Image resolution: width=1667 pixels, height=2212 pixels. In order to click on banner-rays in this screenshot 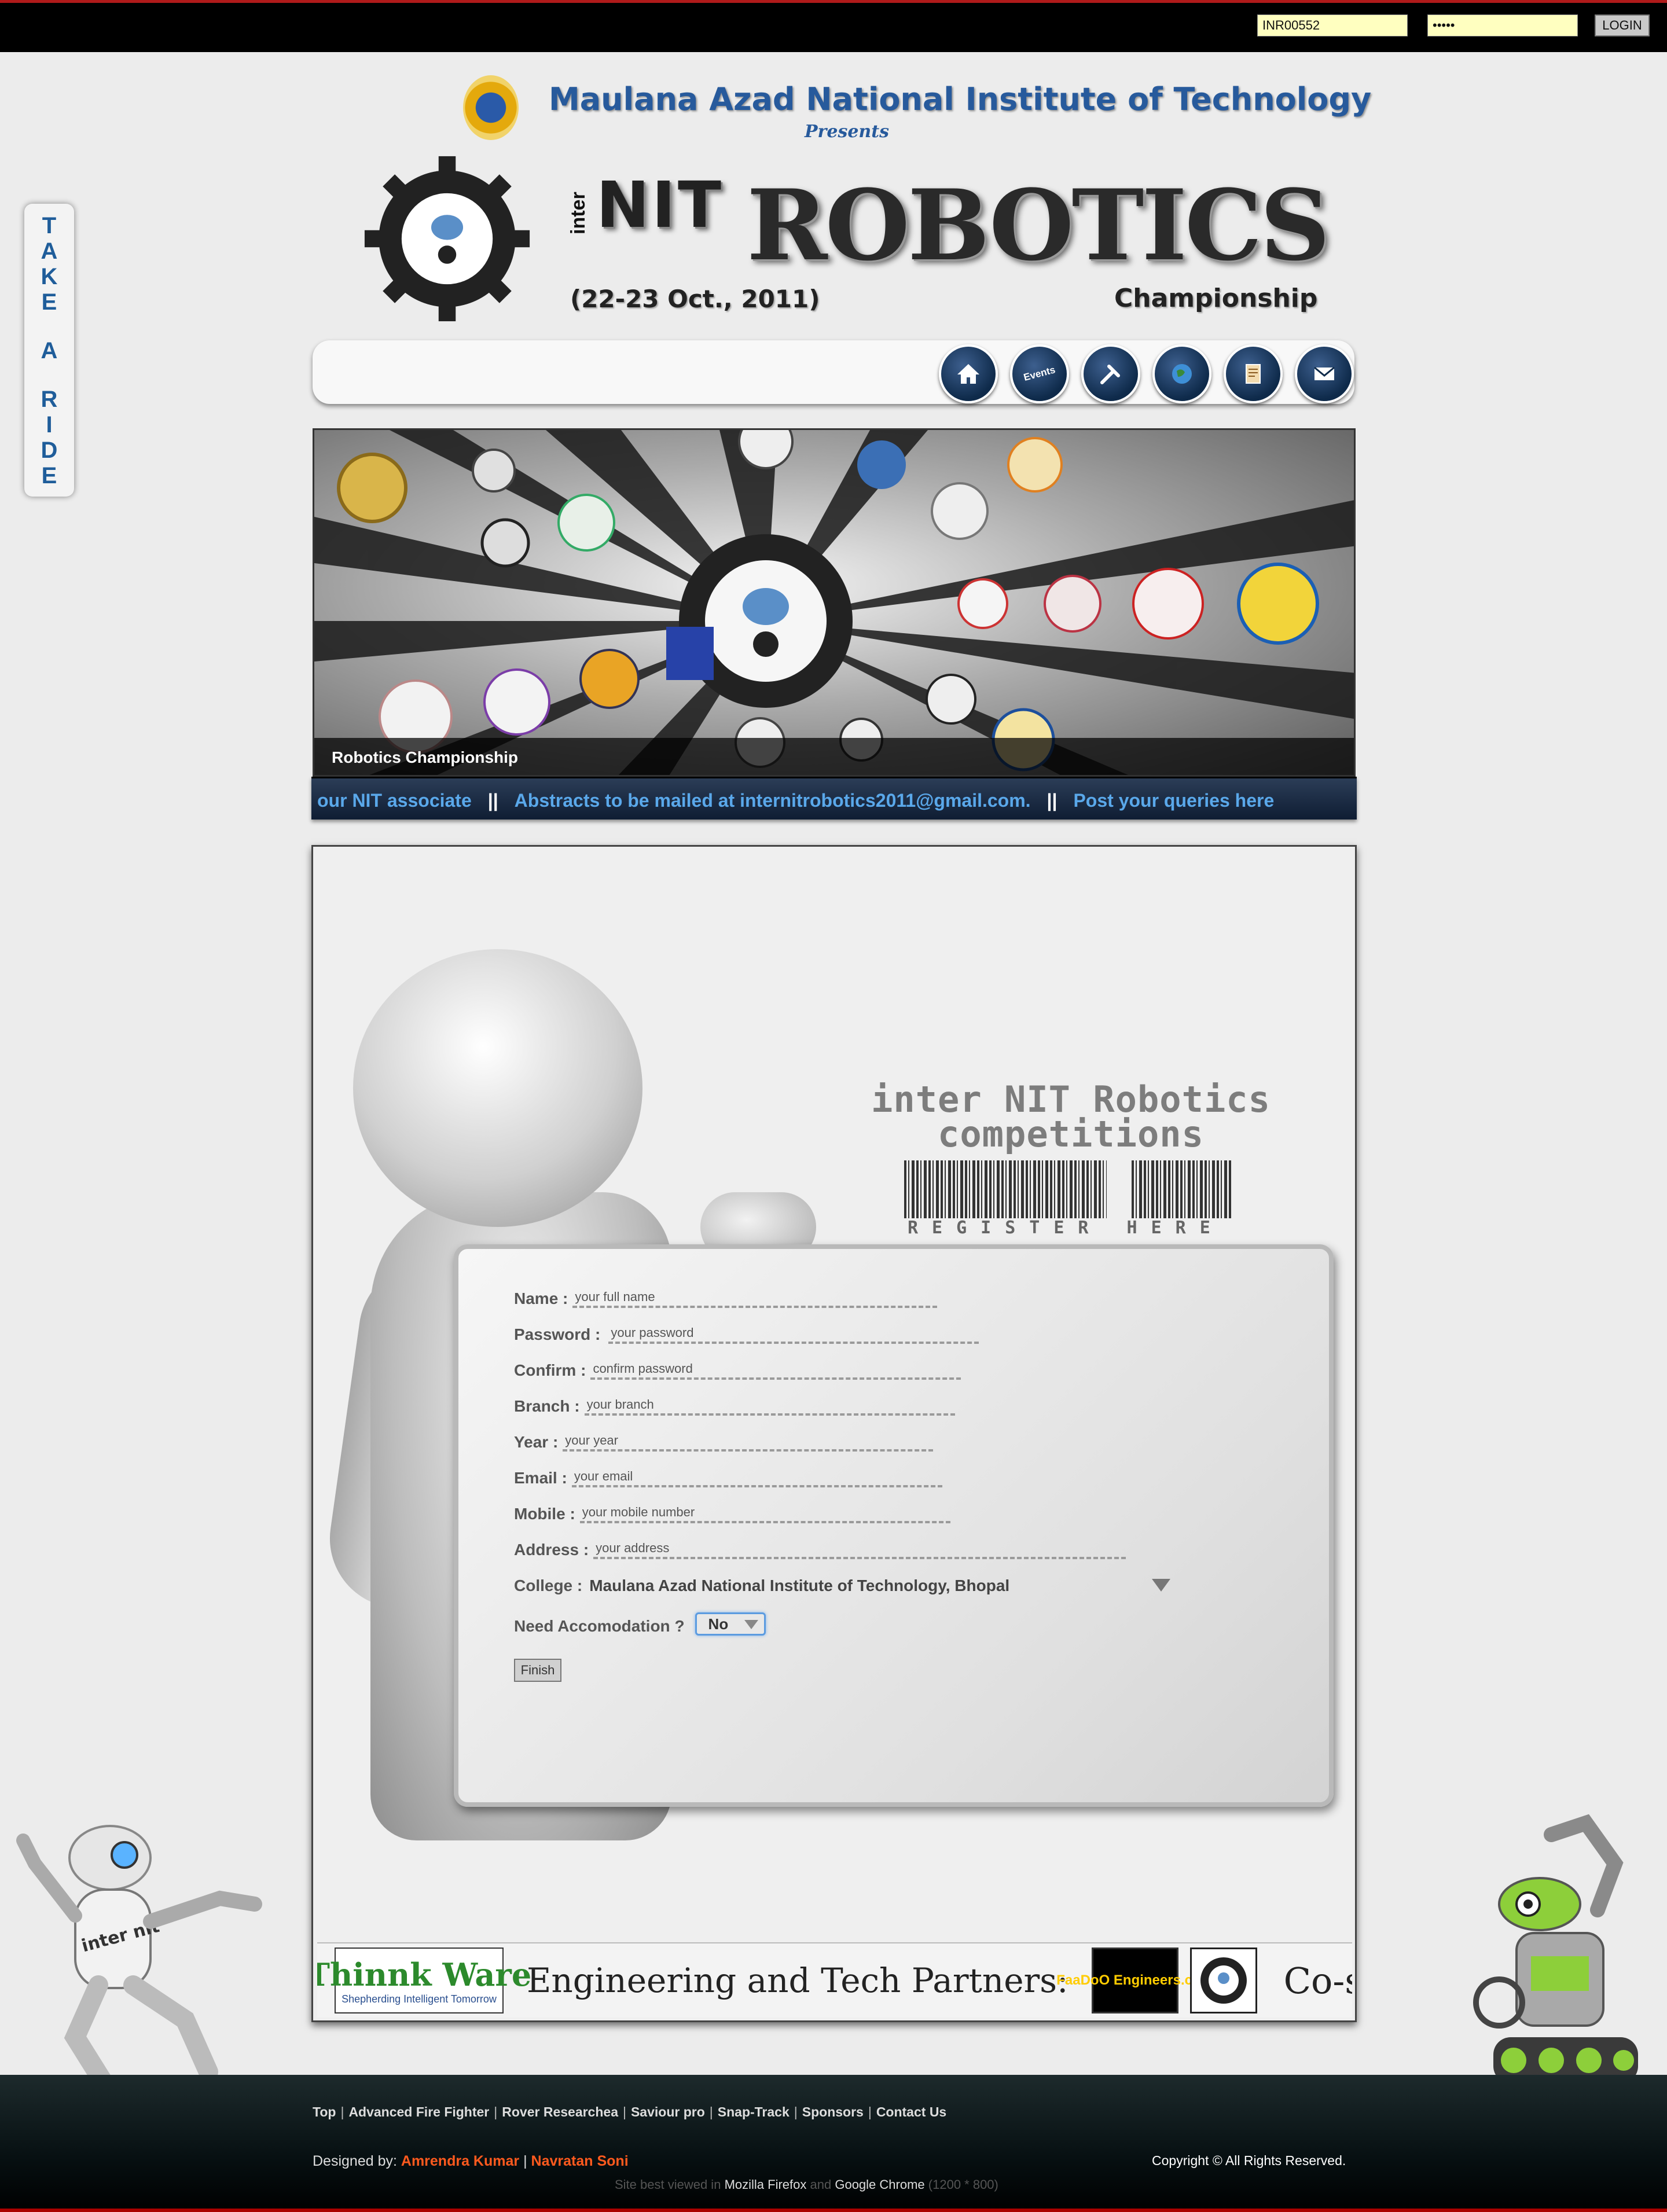, I will do `click(834, 603)`.